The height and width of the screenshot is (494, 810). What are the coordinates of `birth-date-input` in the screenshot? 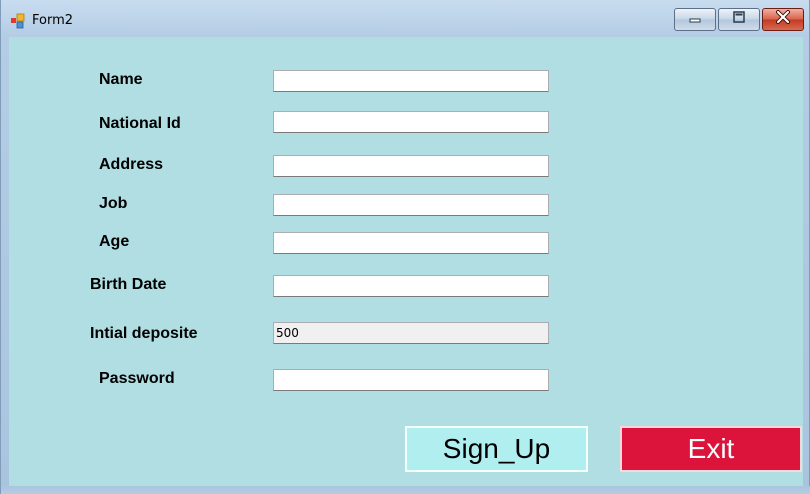 It's located at (411, 286).